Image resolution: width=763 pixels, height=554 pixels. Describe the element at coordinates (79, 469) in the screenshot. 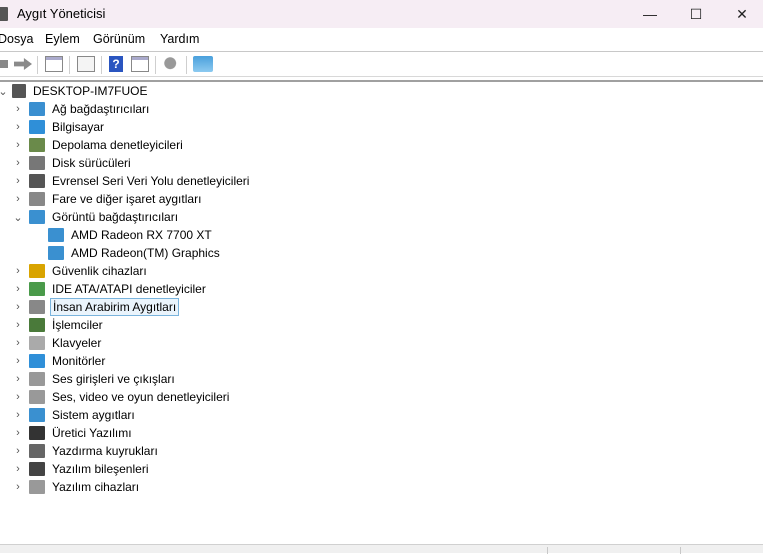

I see `tree-item: › Yazılım bileşenleri` at that location.